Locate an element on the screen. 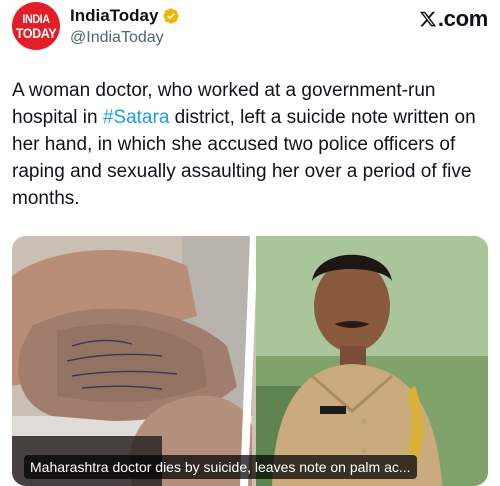 Image resolution: width=500 pixels, height=486 pixels. account-names: IndiaToday @IndiaToday is located at coordinates (125, 27).